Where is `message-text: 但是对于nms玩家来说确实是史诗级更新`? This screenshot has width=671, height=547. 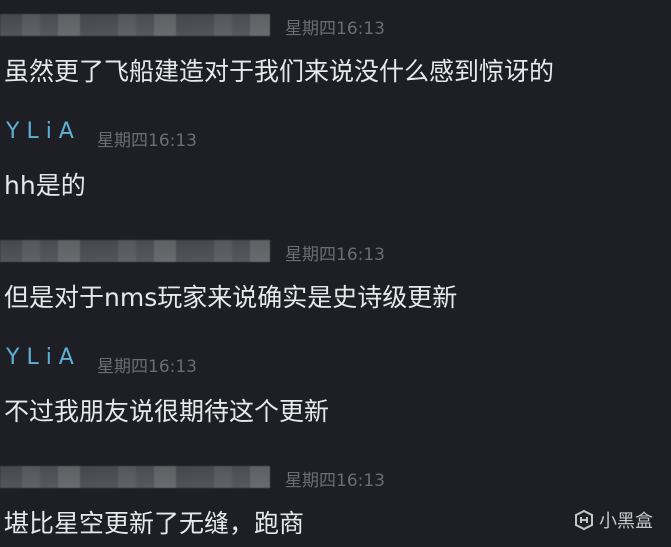
message-text: 但是对于nms玩家来说确实是史诗级更新 is located at coordinates (231, 297).